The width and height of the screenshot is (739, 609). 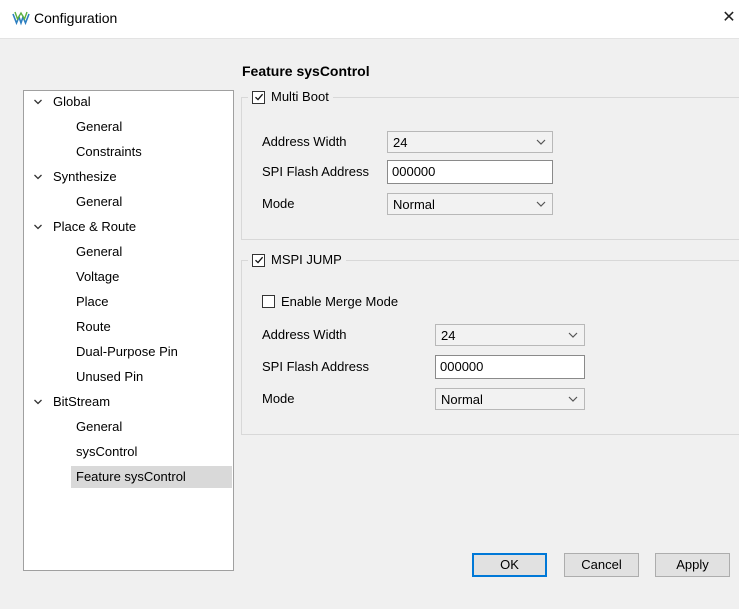 What do you see at coordinates (300, 96) in the screenshot?
I see `multi-boot-label: Multi Boot` at bounding box center [300, 96].